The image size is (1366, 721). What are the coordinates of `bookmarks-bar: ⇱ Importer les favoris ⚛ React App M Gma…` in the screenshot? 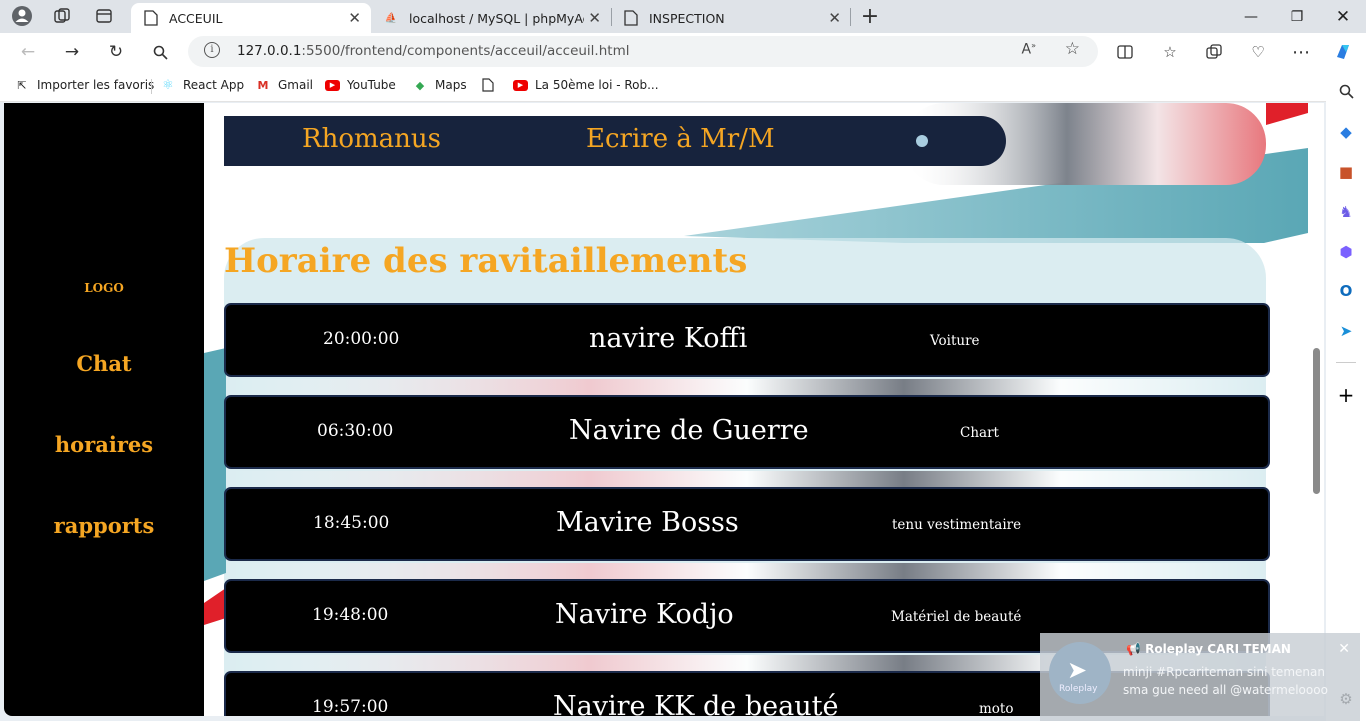 It's located at (663, 86).